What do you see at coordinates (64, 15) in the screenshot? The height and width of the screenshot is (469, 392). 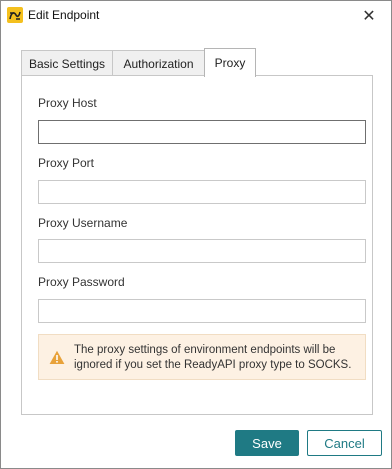 I see `window-title: Edit Endpoint` at bounding box center [64, 15].